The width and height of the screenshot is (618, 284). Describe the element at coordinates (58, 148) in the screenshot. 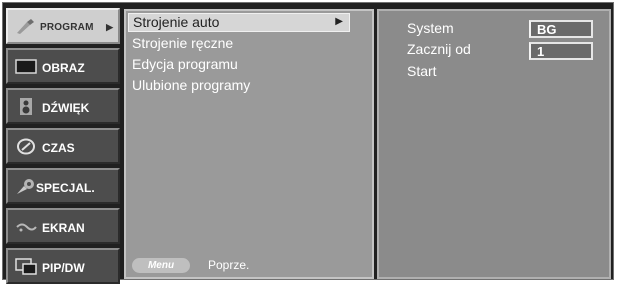

I see `category-label: CZAS` at that location.